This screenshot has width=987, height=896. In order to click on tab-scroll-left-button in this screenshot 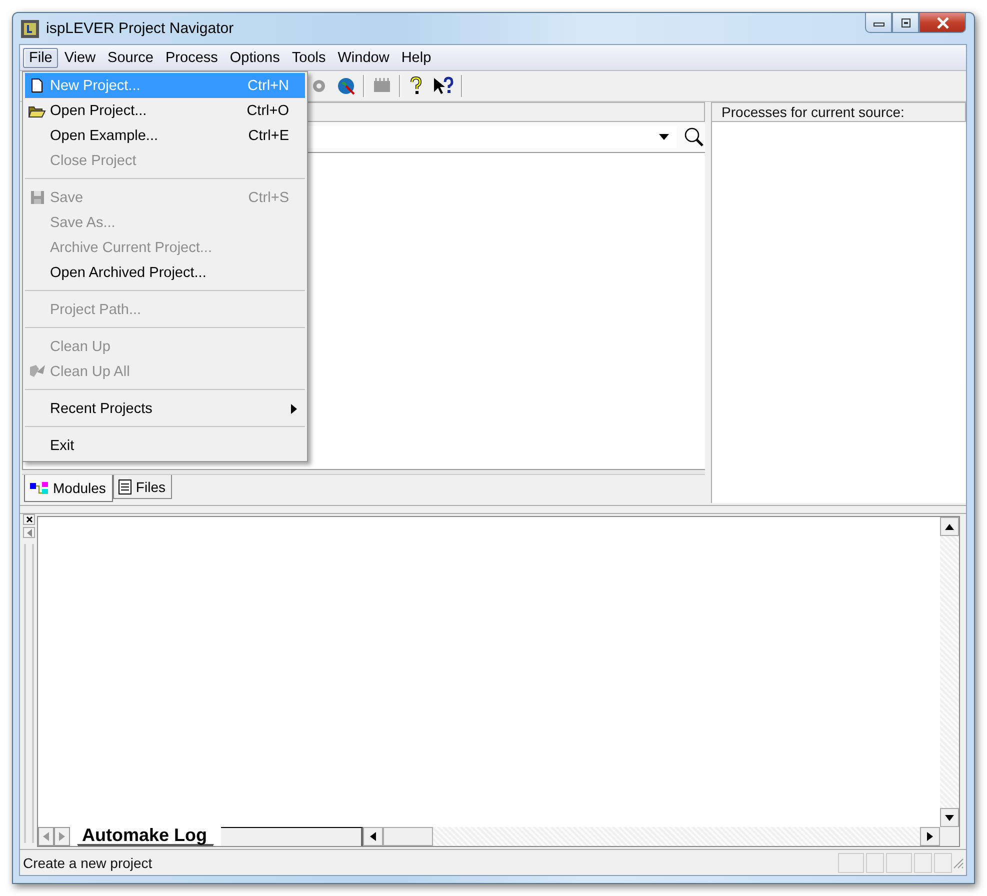, I will do `click(46, 836)`.